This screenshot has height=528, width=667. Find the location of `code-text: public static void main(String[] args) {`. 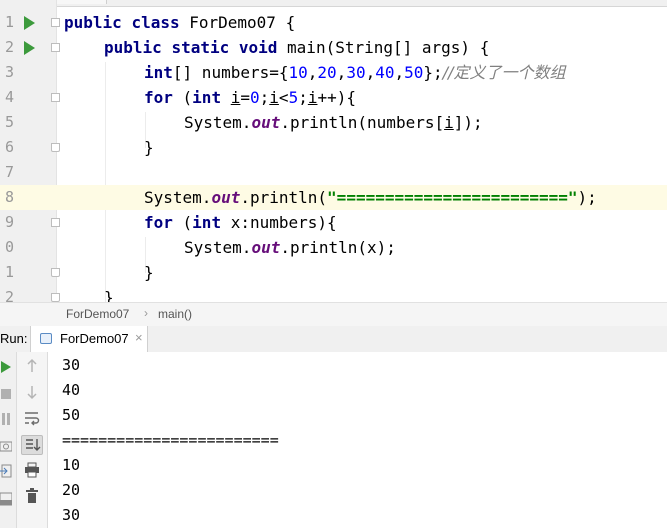

code-text: public static void main(String[] args) { is located at coordinates (297, 47).